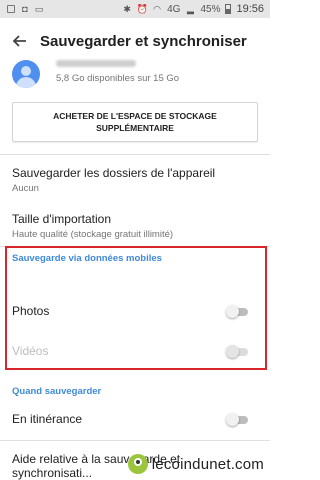 This screenshot has width=320, height=480. I want to click on alarm-icon: ⏰, so click(142, 8).